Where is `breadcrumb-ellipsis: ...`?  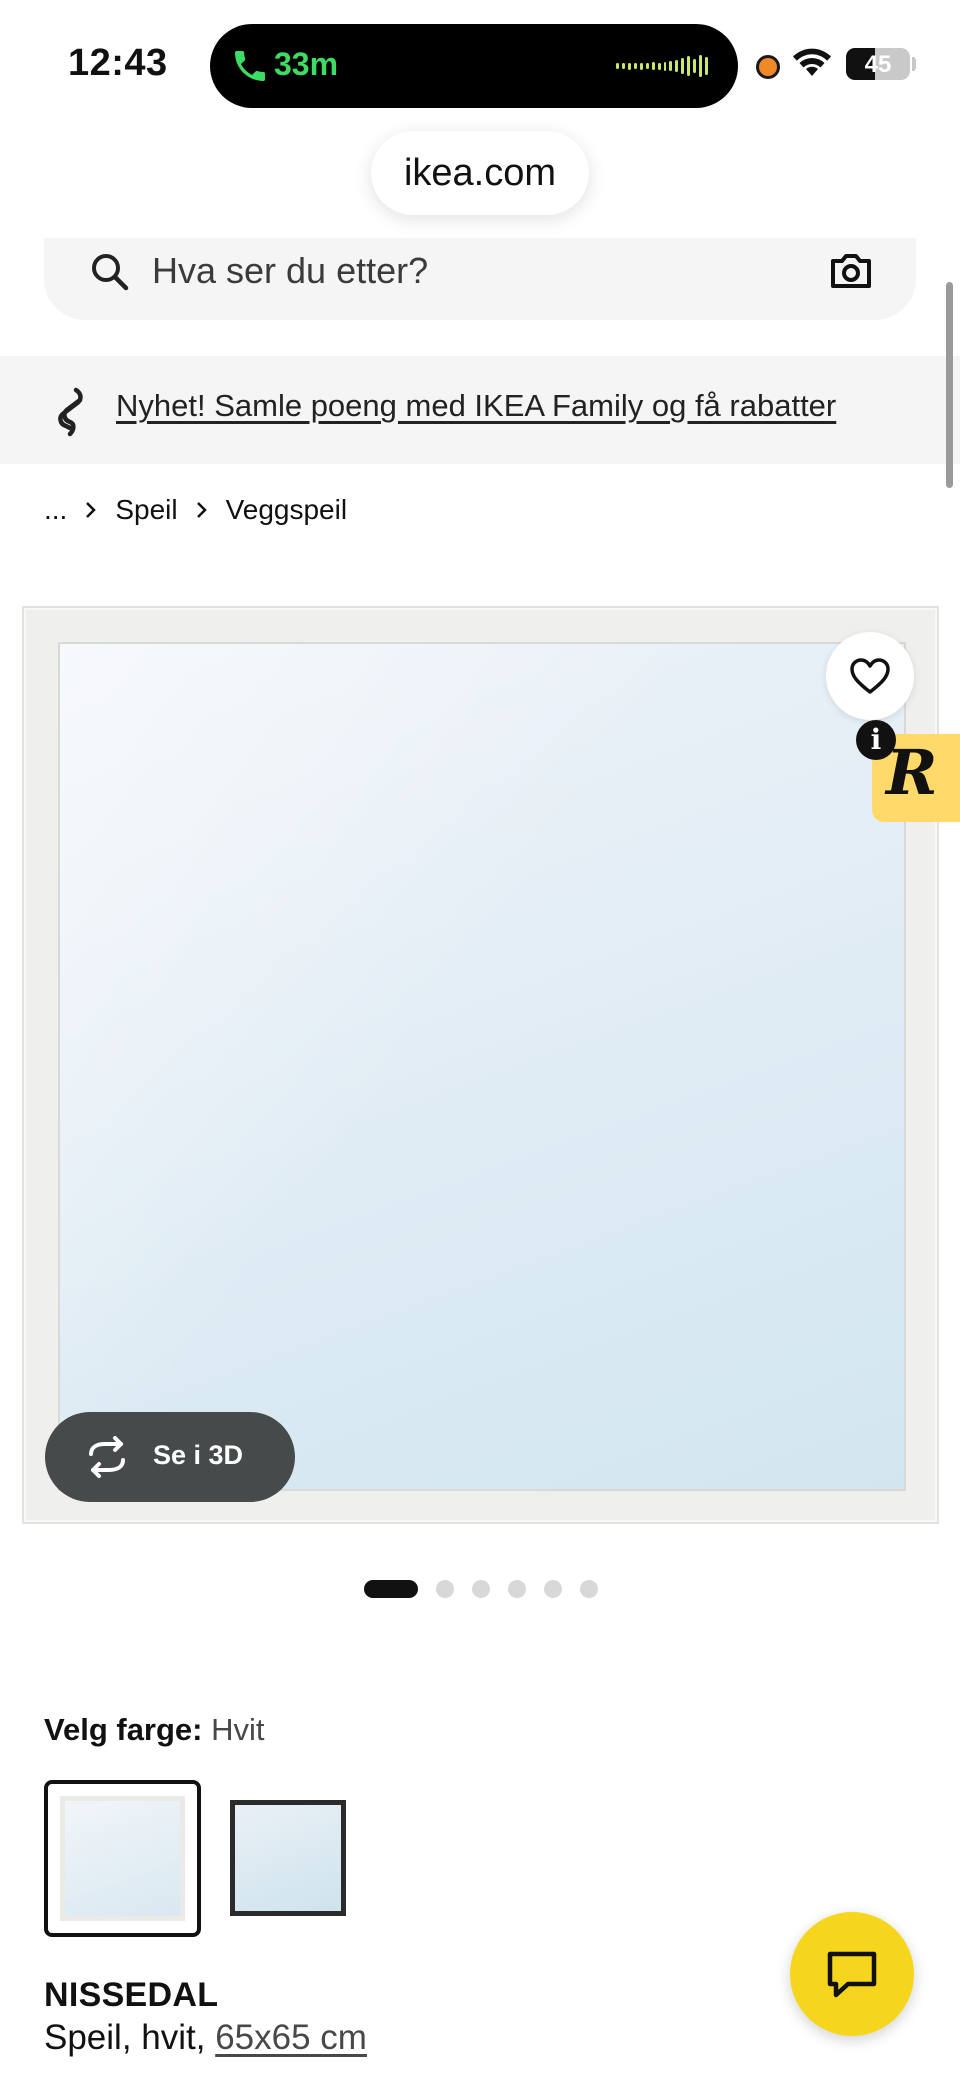
breadcrumb-ellipsis: ... is located at coordinates (55, 510).